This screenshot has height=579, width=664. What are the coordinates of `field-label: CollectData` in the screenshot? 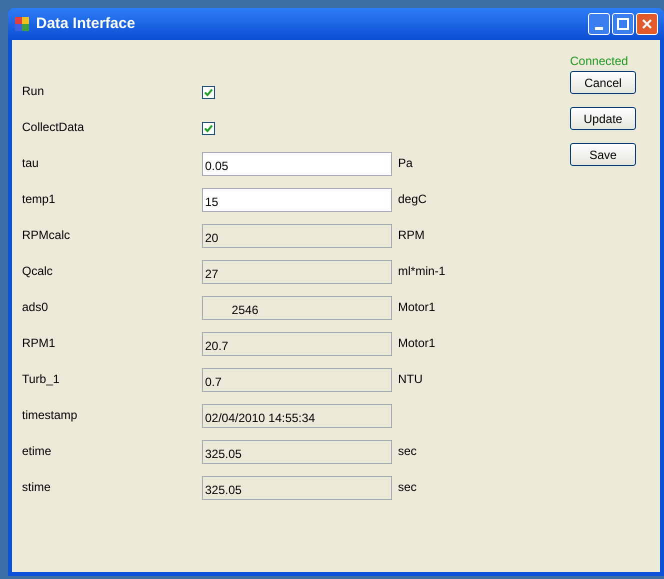 It's located at (54, 127).